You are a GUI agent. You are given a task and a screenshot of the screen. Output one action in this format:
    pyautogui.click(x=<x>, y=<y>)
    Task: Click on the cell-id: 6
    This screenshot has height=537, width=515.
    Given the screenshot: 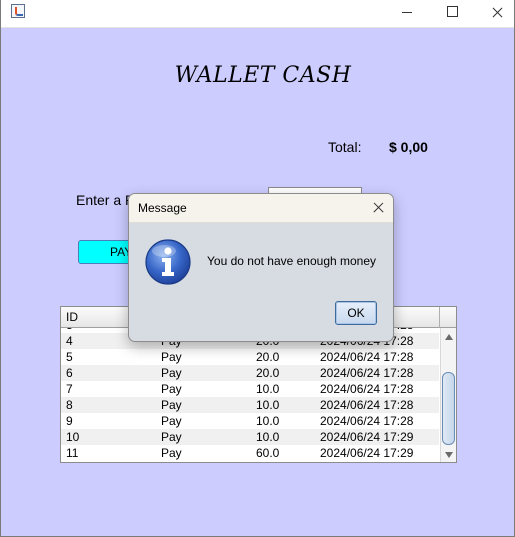 What is the action you would take?
    pyautogui.click(x=69, y=373)
    